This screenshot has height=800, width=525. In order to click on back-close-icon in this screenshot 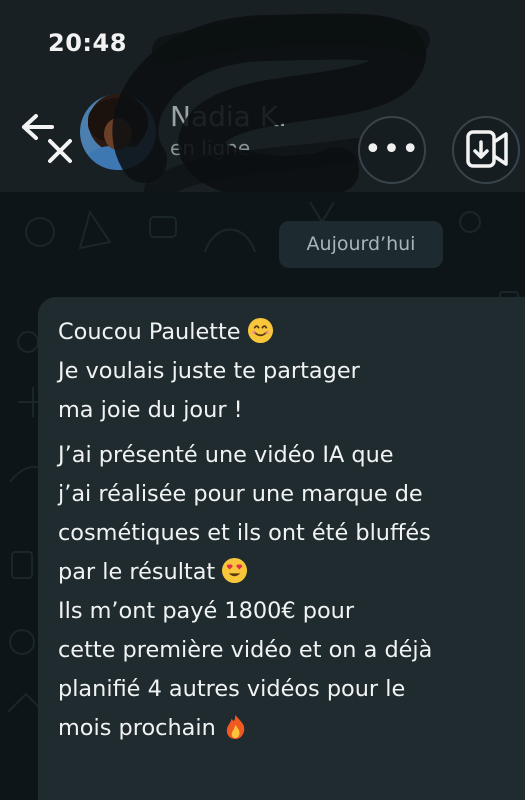, I will do `click(48, 139)`.